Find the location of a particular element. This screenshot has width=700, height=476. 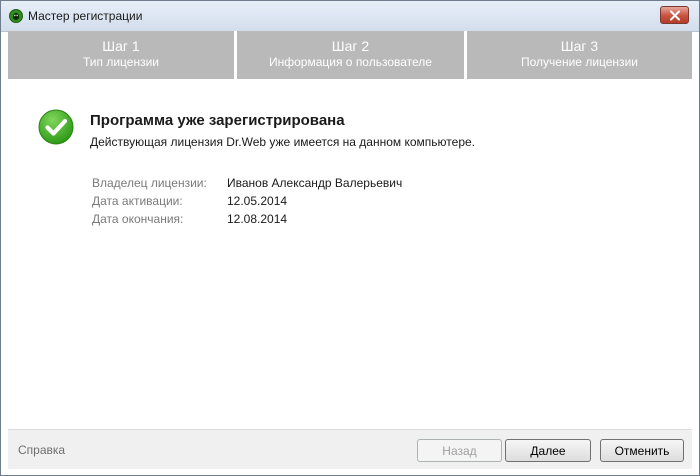

checkmark-icon is located at coordinates (56, 127).